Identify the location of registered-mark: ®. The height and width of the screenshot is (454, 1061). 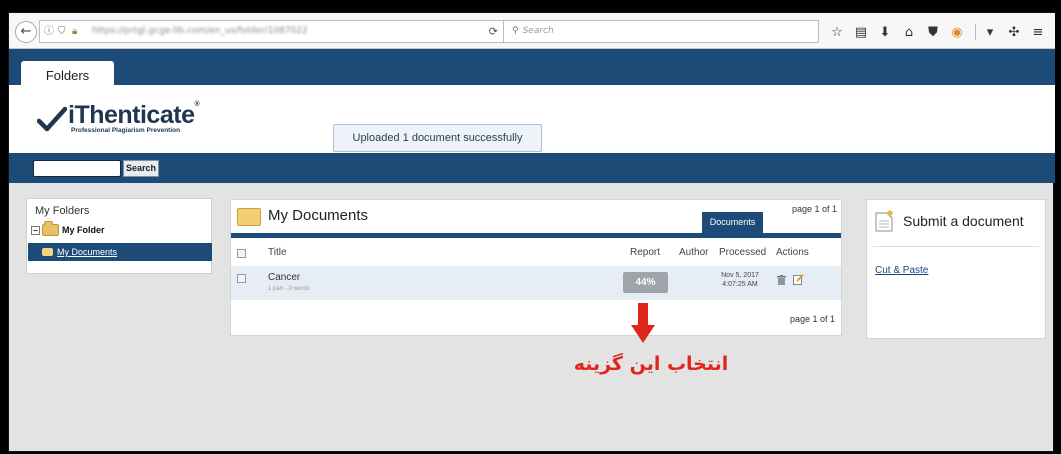
(197, 104).